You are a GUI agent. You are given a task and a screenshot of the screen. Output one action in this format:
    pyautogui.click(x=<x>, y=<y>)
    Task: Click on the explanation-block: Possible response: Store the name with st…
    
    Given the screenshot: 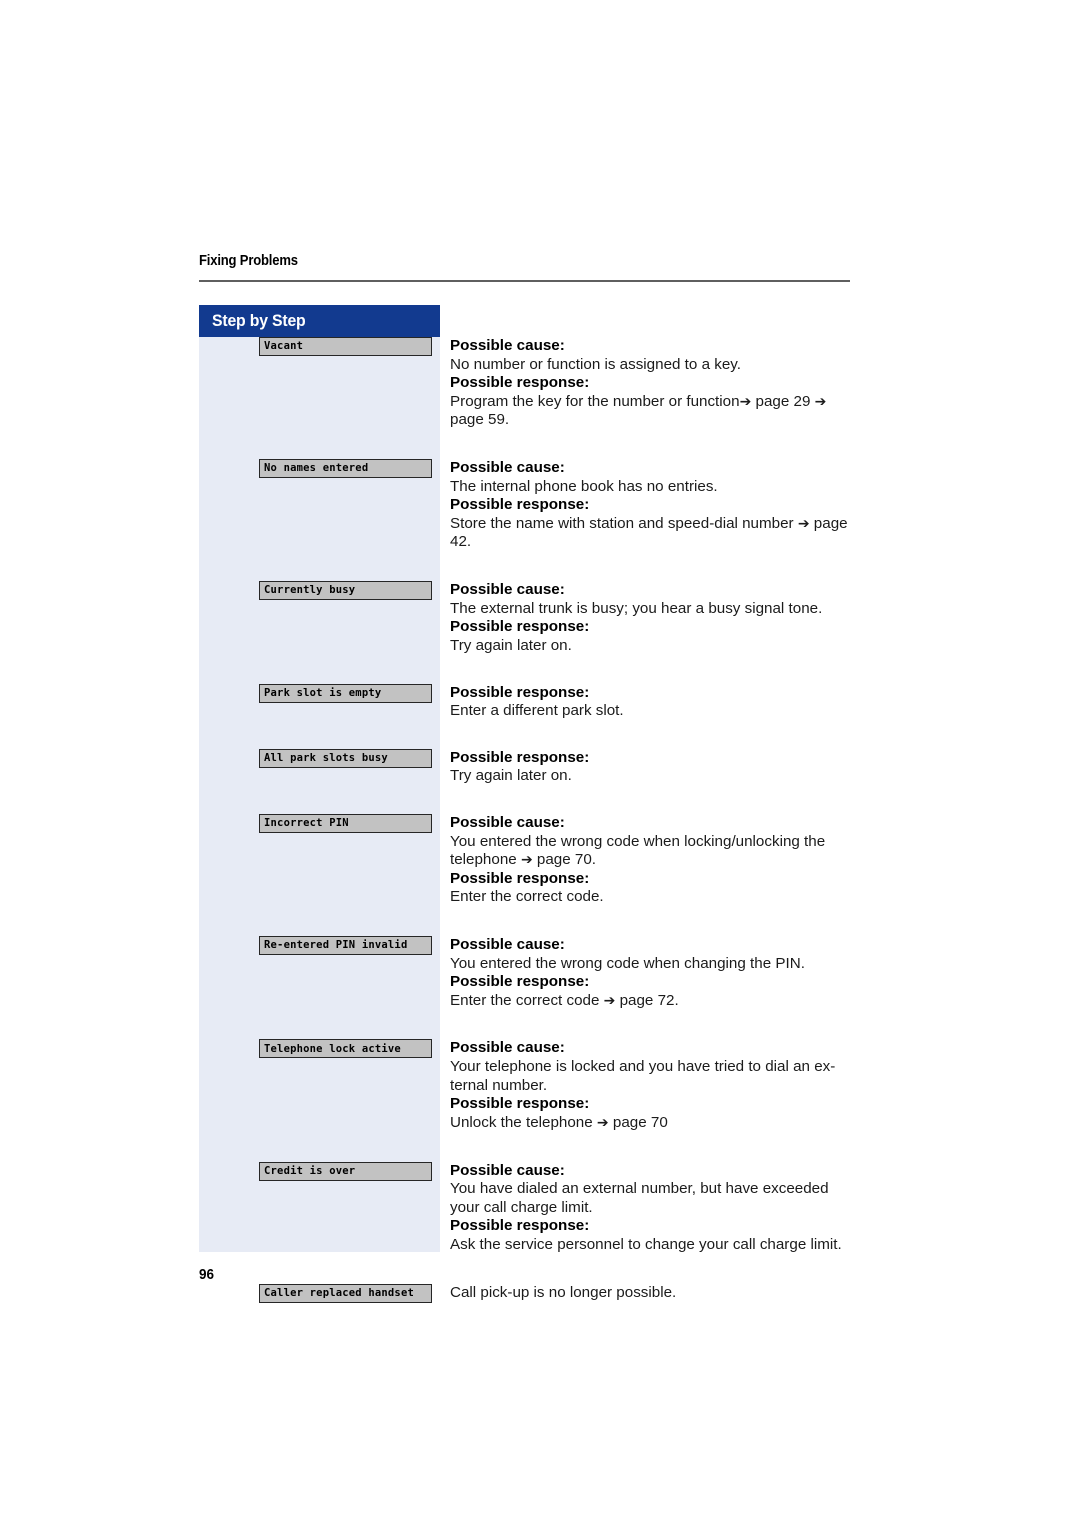 What is the action you would take?
    pyautogui.click(x=650, y=524)
    